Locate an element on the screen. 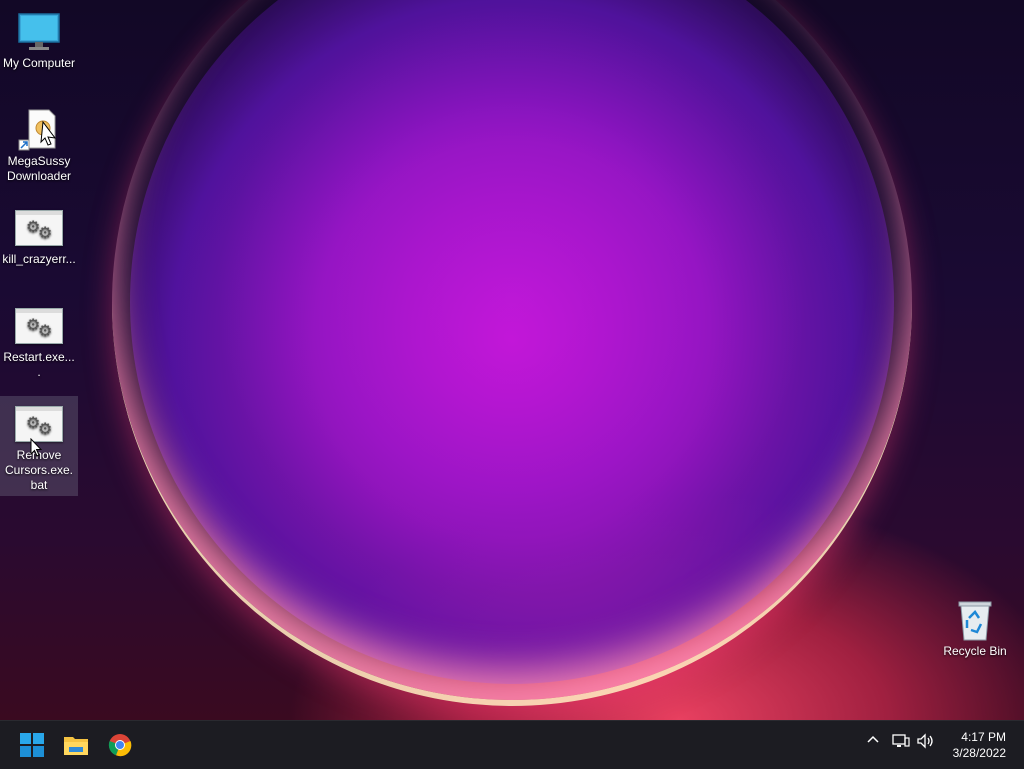 This screenshot has height=769, width=1024. shortcut-file-icon is located at coordinates (39, 130).